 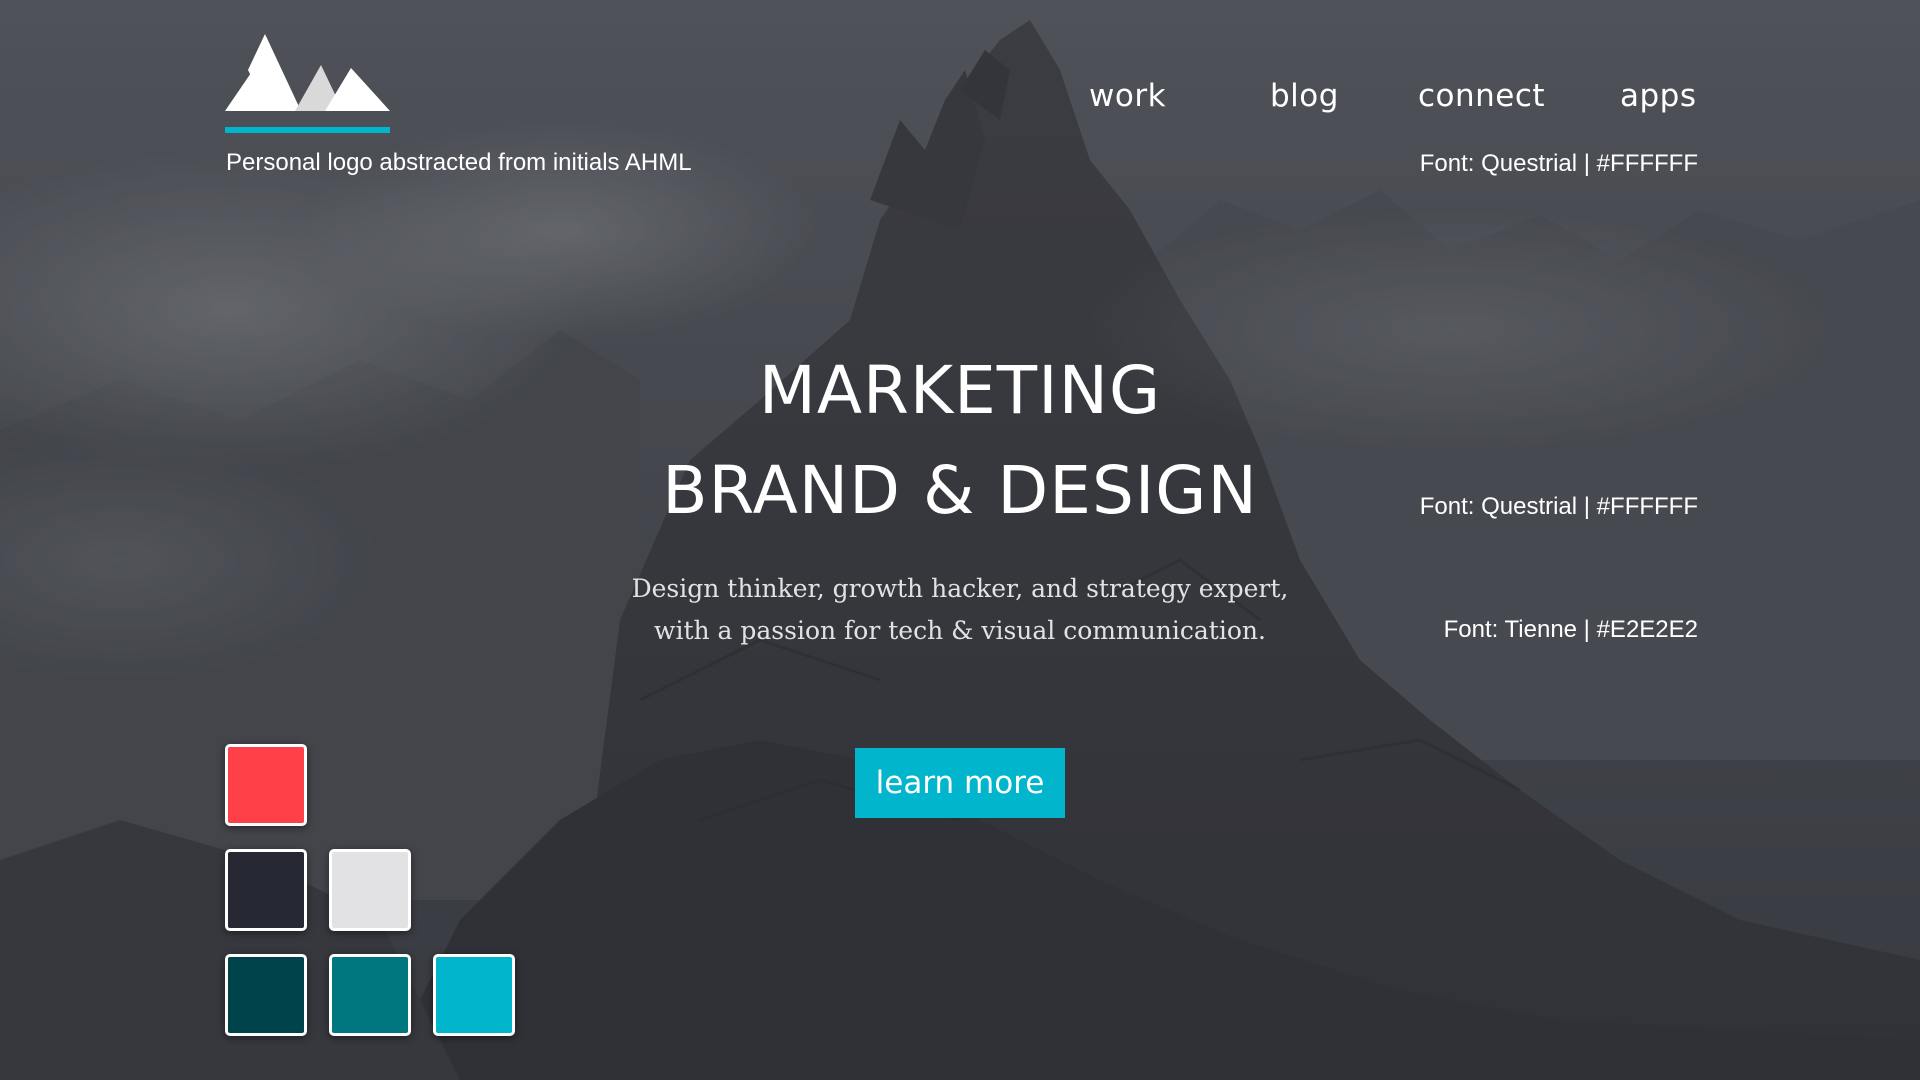 What do you see at coordinates (1658, 96) in the screenshot?
I see `nav-link-apps: apps` at bounding box center [1658, 96].